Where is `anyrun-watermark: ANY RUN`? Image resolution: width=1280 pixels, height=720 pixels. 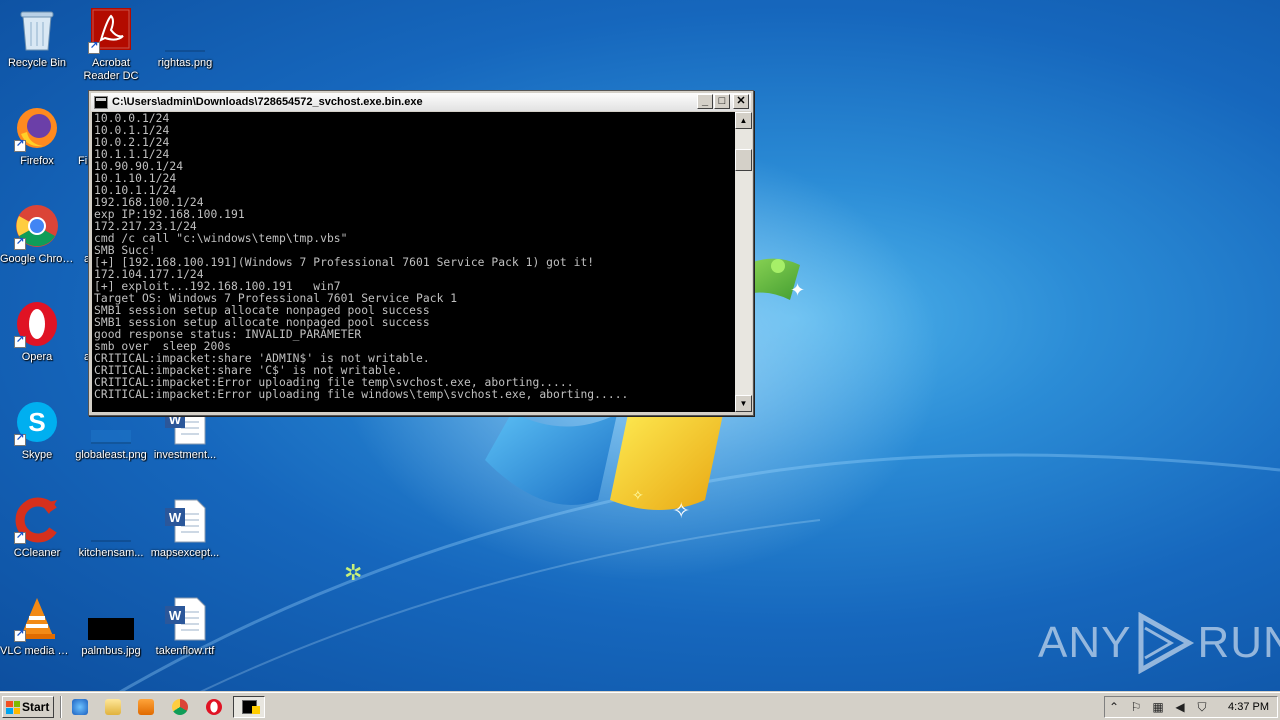 anyrun-watermark: ANY RUN is located at coordinates (1159, 643).